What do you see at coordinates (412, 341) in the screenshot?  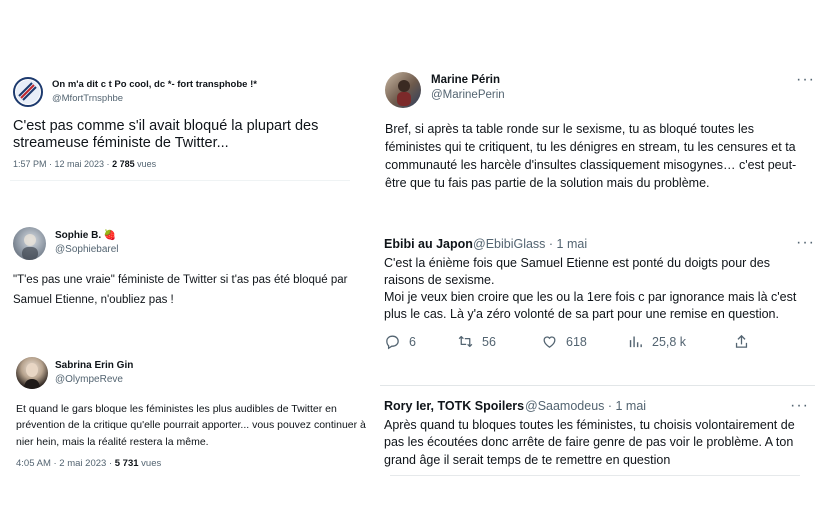 I see `reply-count: 6` at bounding box center [412, 341].